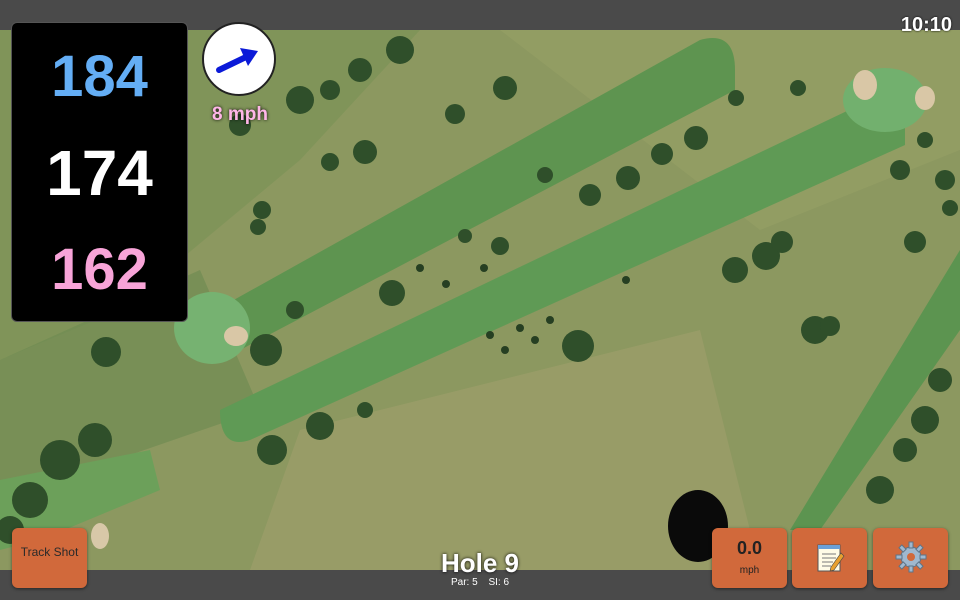  Describe the element at coordinates (99, 76) in the screenshot. I see `back-distance: 184` at that location.